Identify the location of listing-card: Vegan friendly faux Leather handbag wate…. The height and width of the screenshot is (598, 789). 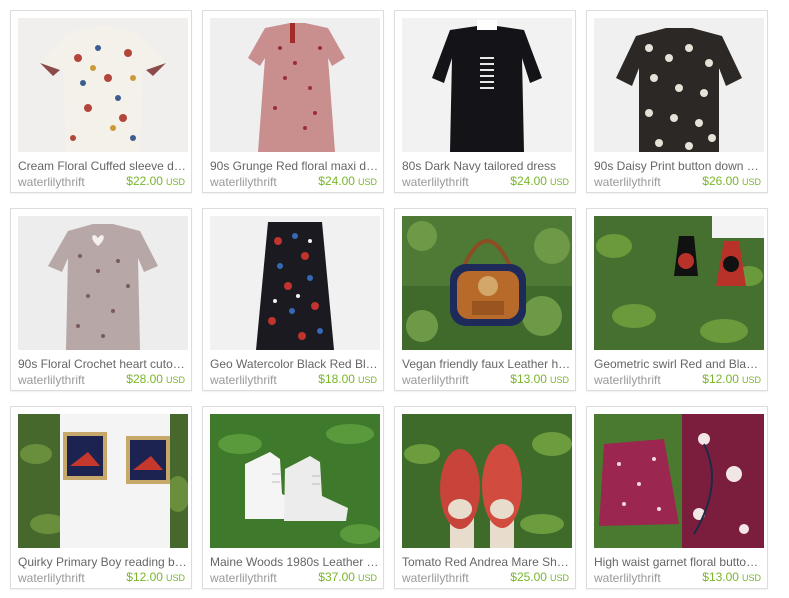
(485, 299).